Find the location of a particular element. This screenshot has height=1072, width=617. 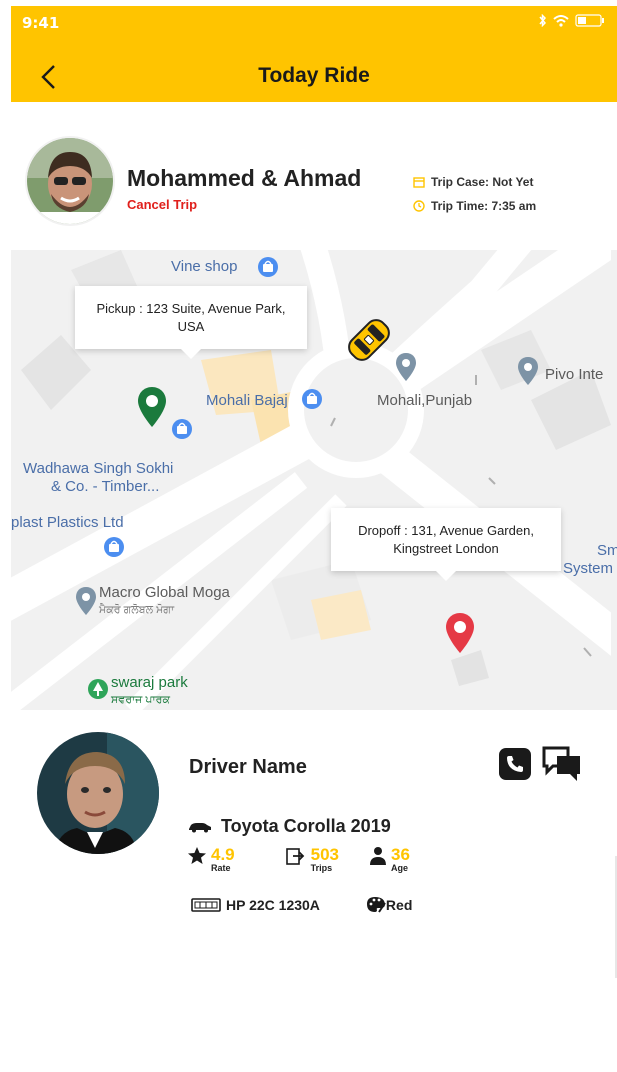

rate-value: 4.9 is located at coordinates (223, 854).